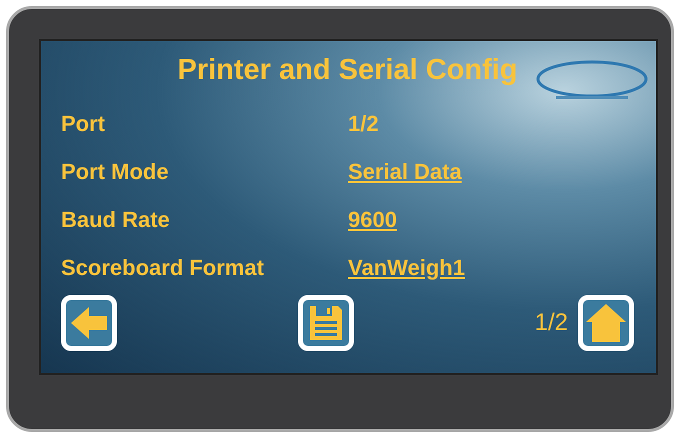 The height and width of the screenshot is (435, 678). I want to click on setting-value: 1/2, so click(363, 124).